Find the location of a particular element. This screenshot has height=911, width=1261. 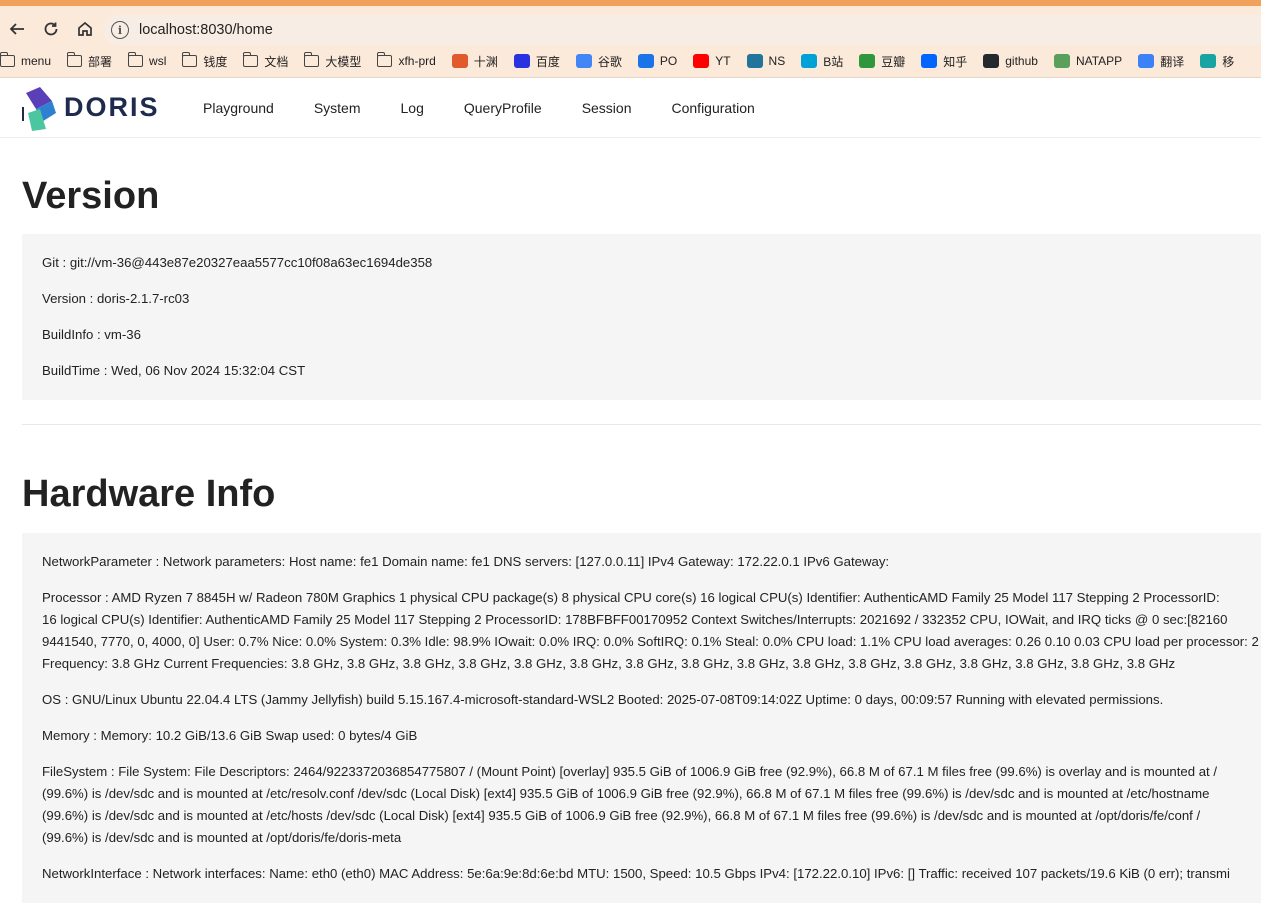

bookmark-item: wsl is located at coordinates (146, 60).